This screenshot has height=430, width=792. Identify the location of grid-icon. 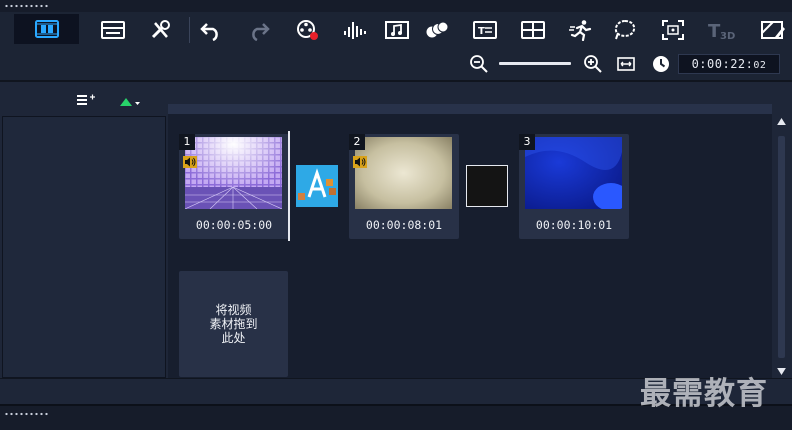
(533, 30).